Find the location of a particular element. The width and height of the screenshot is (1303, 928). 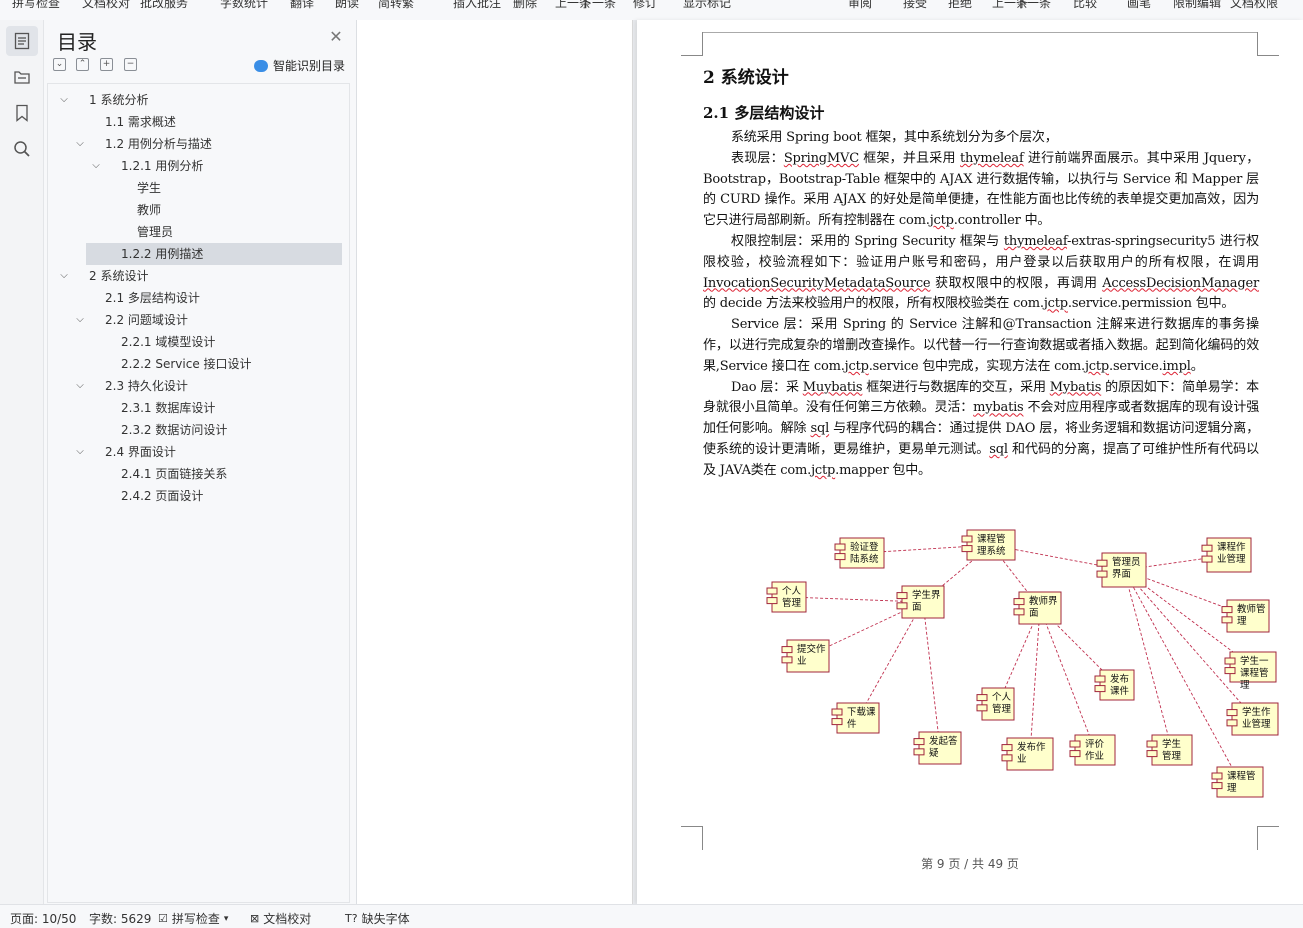

ribbon-item: 朗读 is located at coordinates (347, 5).